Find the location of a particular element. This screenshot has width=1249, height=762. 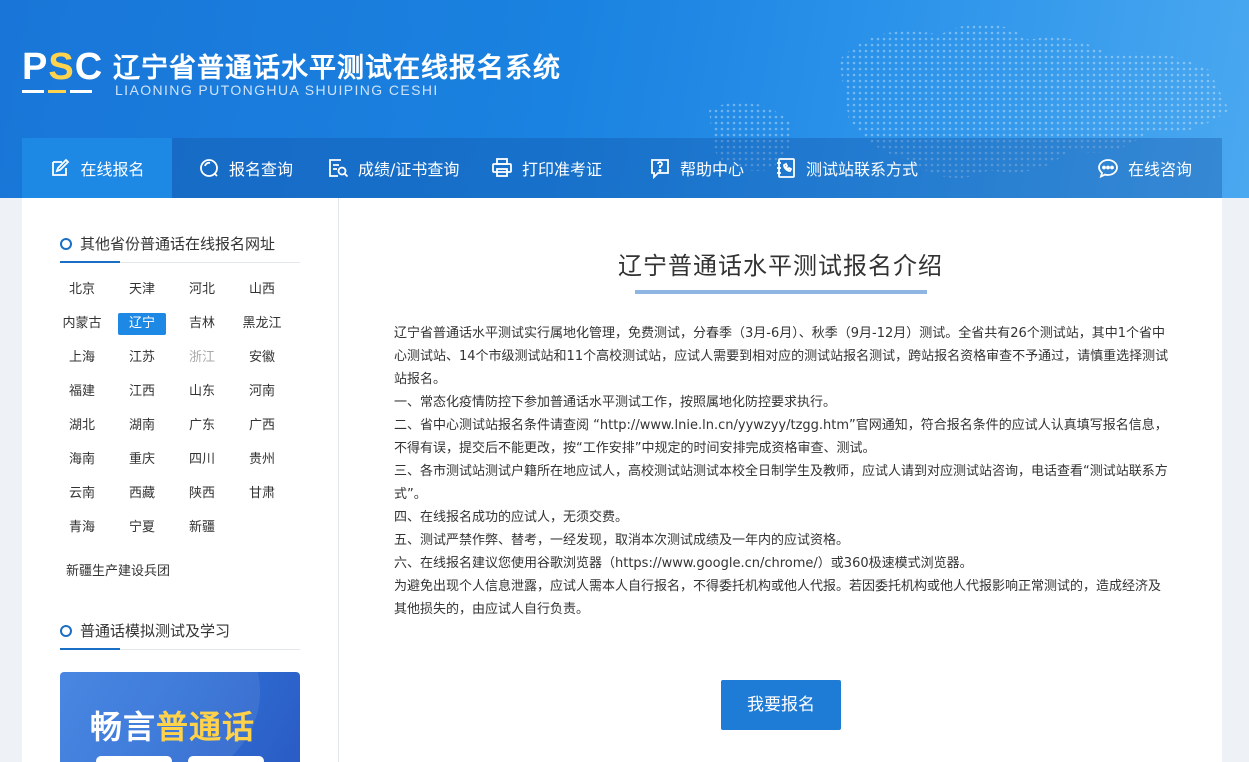

province-link: 云南 is located at coordinates (82, 494).